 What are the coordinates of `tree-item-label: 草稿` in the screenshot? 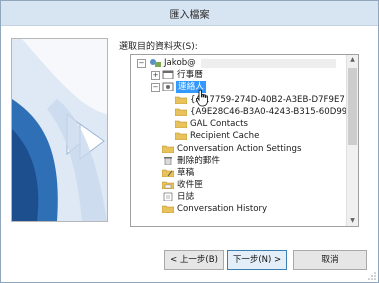 It's located at (186, 173).